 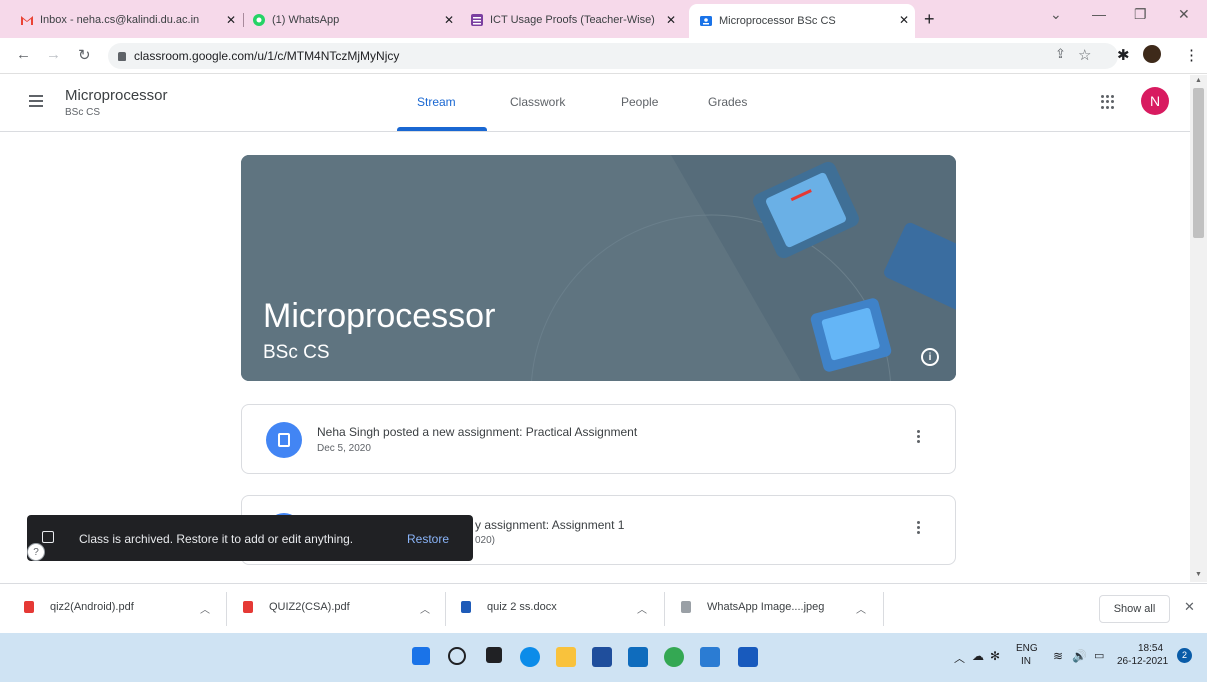 What do you see at coordinates (356, 20) in the screenshot?
I see `tab-whatsapp: (1) WhatsApp ✕` at bounding box center [356, 20].